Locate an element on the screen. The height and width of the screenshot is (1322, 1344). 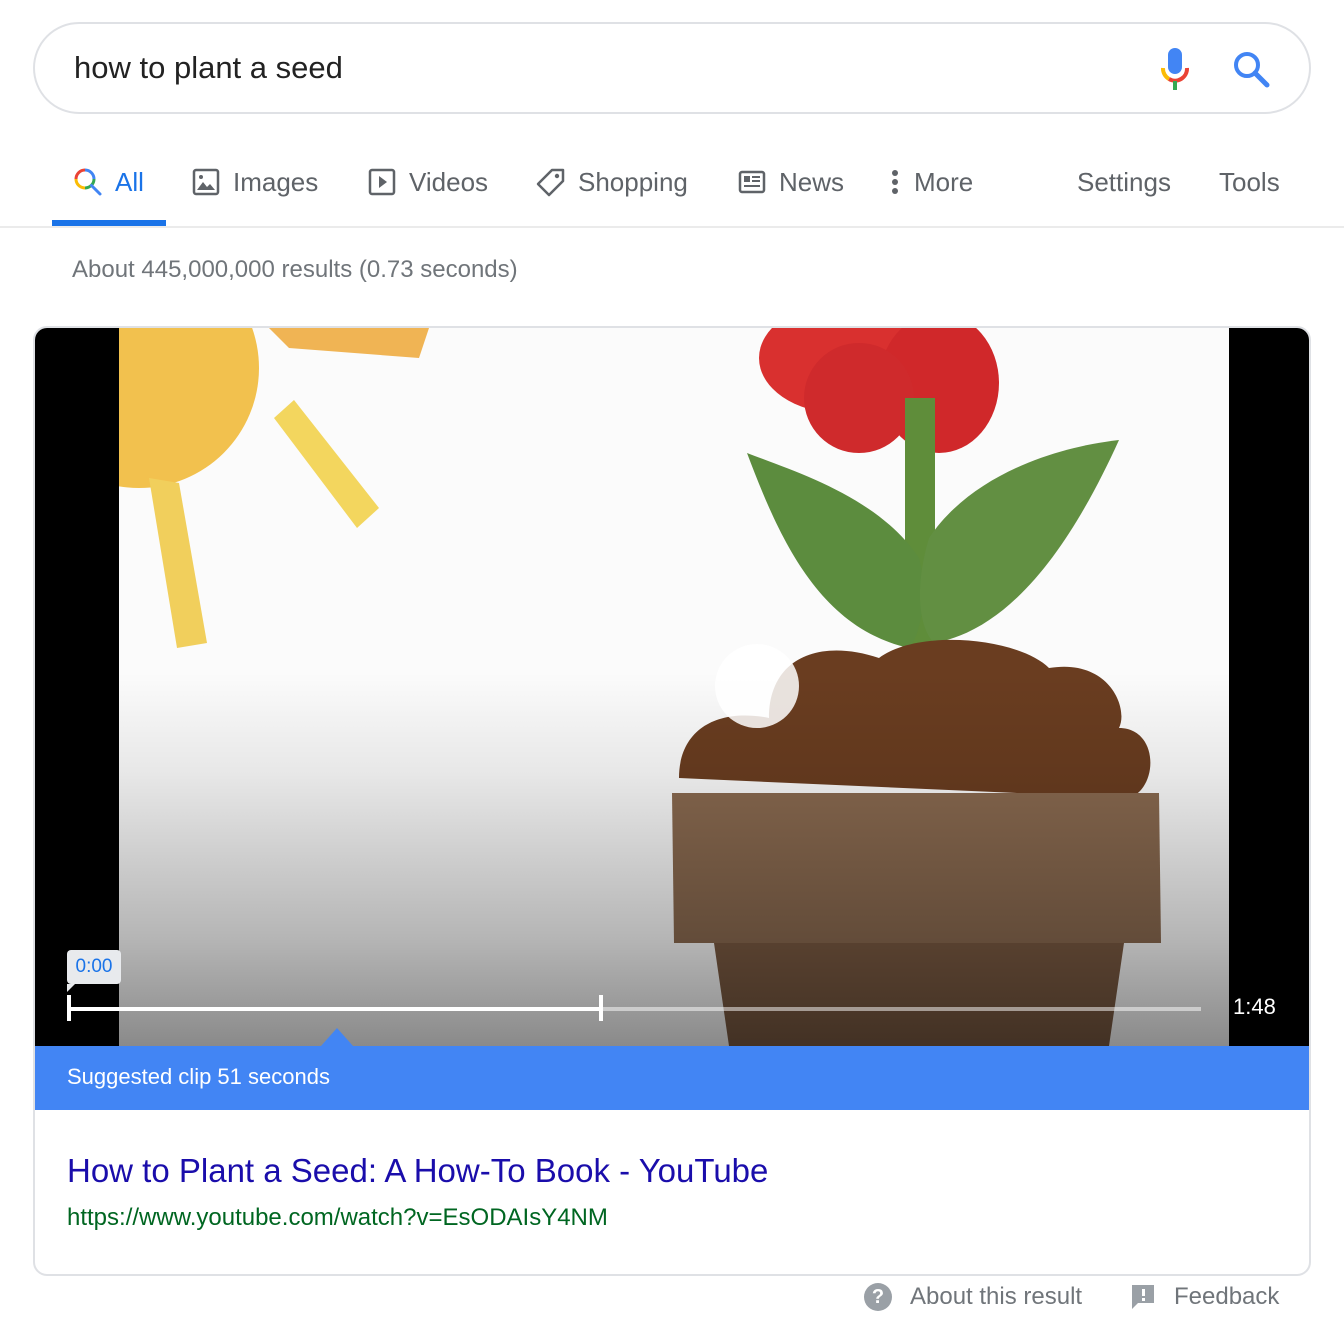
newspaper-icon is located at coordinates (752, 182).